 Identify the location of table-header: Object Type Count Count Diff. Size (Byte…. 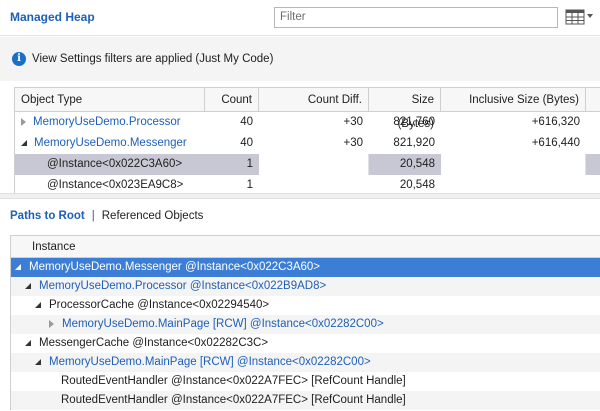
(307, 109).